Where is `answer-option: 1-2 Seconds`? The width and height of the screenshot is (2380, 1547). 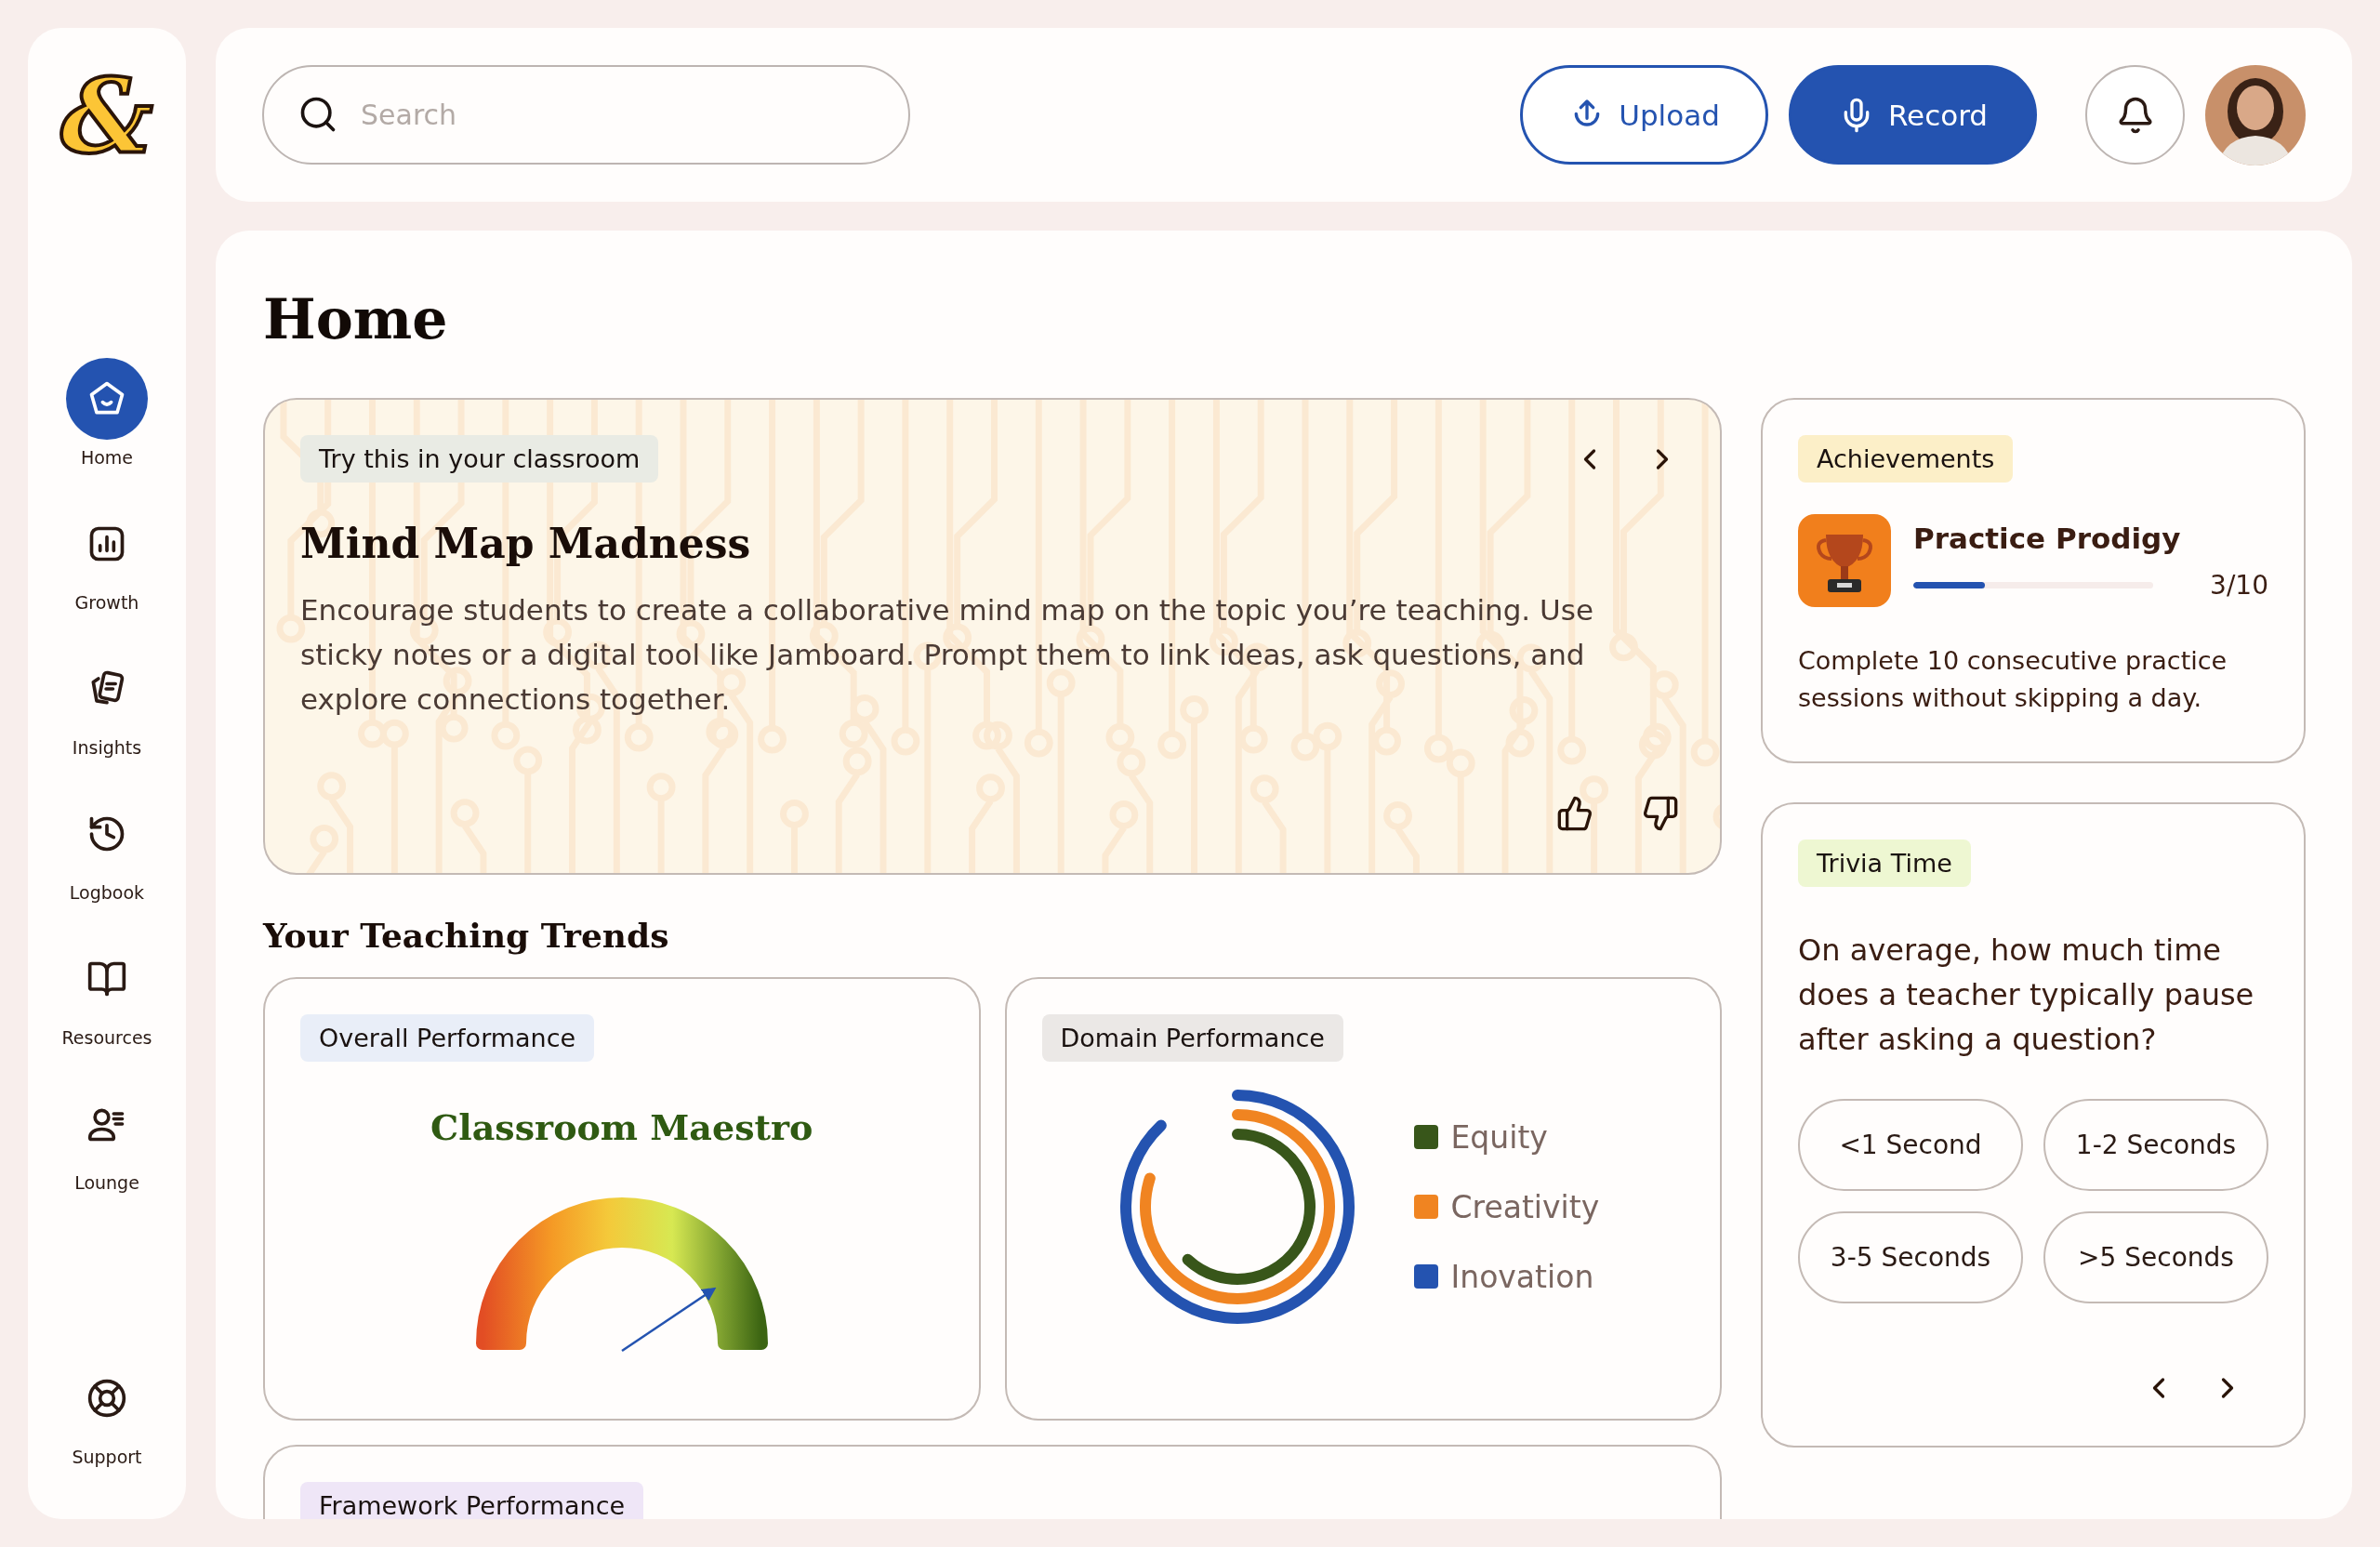
answer-option: 1-2 Seconds is located at coordinates (2155, 1145).